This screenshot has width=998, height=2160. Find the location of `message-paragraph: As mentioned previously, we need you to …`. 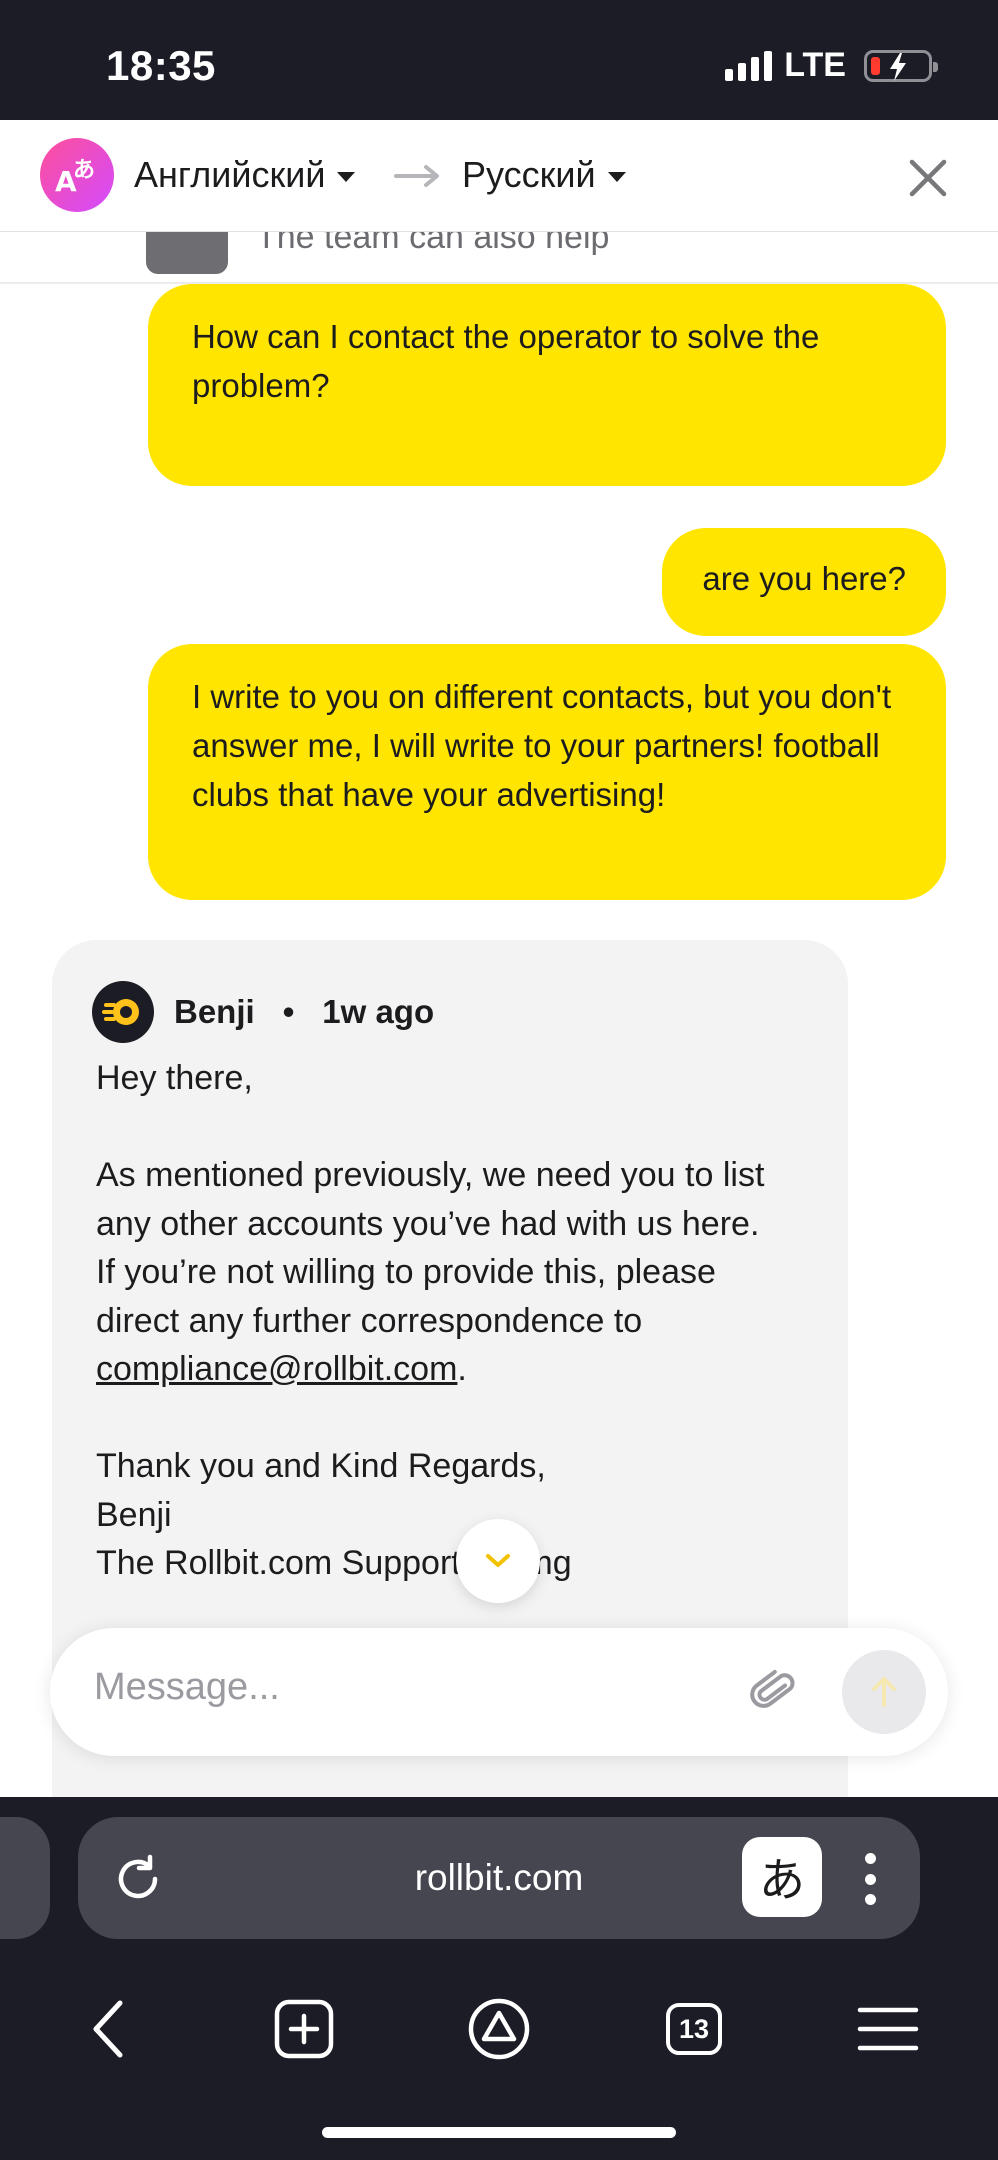

message-paragraph: As mentioned previously, we need you to … is located at coordinates (430, 1199).